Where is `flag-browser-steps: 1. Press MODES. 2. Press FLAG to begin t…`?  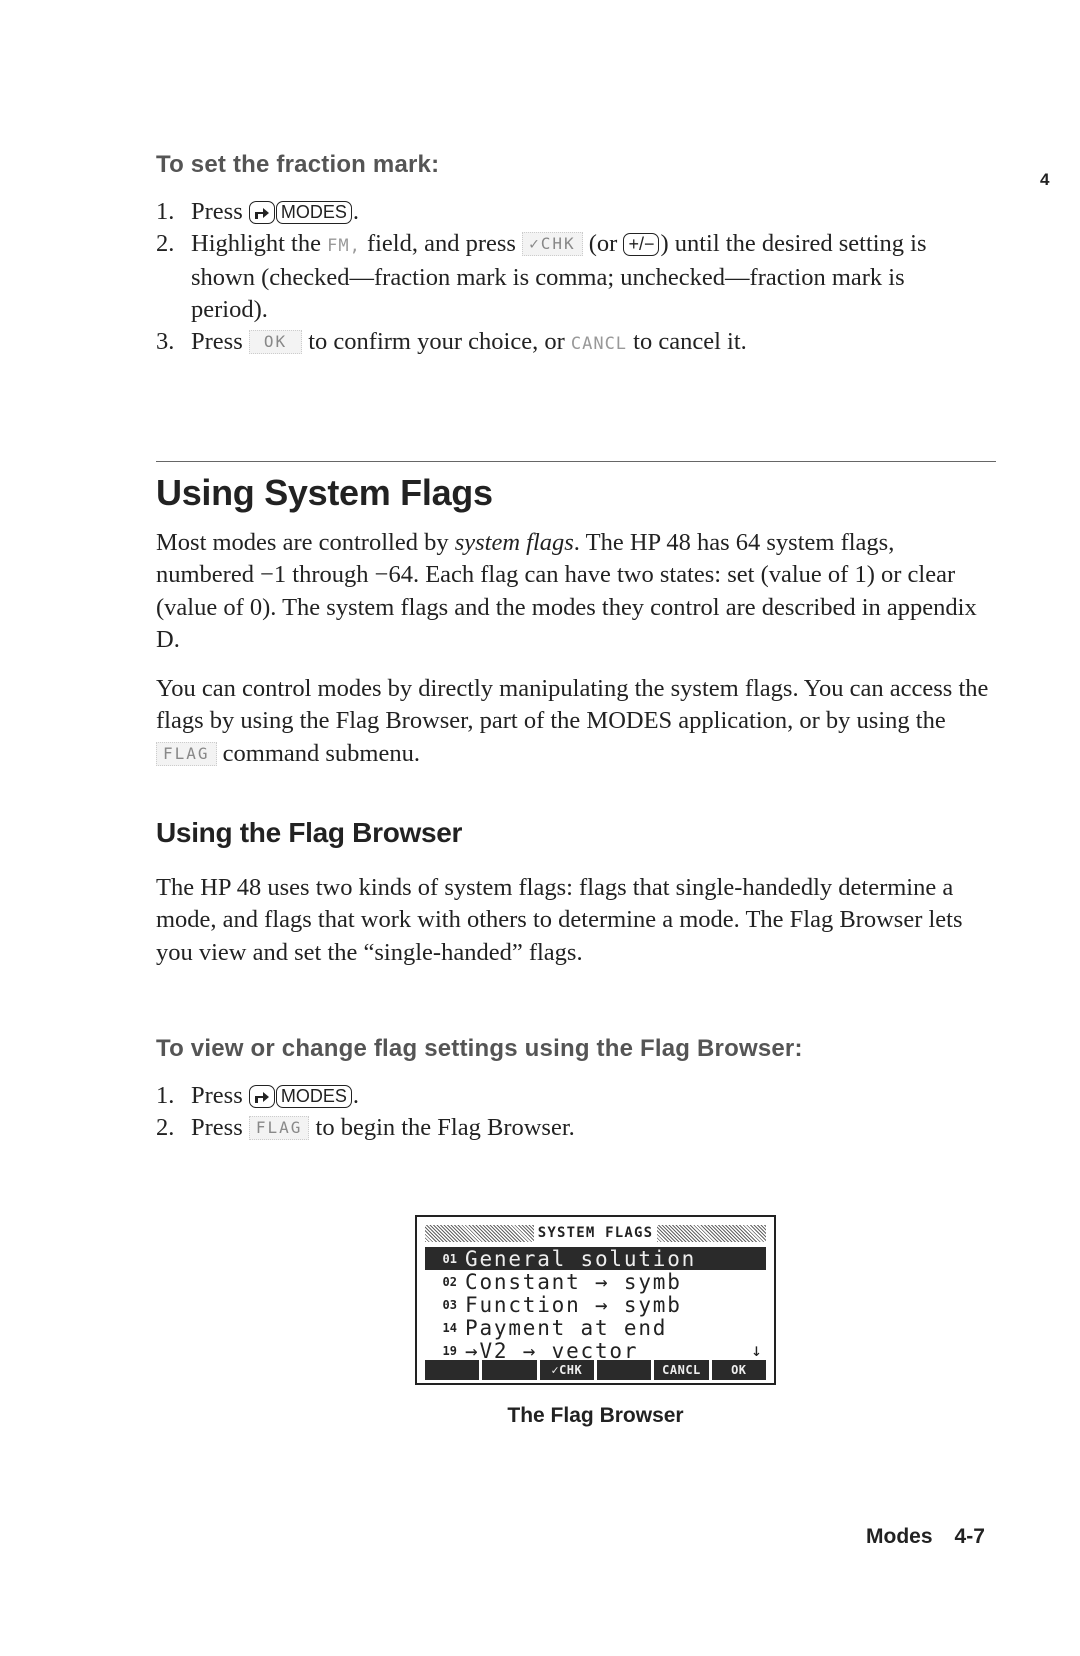
flag-browser-steps: 1. Press MODES. 2. Press FLAG to begin t… is located at coordinates (566, 1112).